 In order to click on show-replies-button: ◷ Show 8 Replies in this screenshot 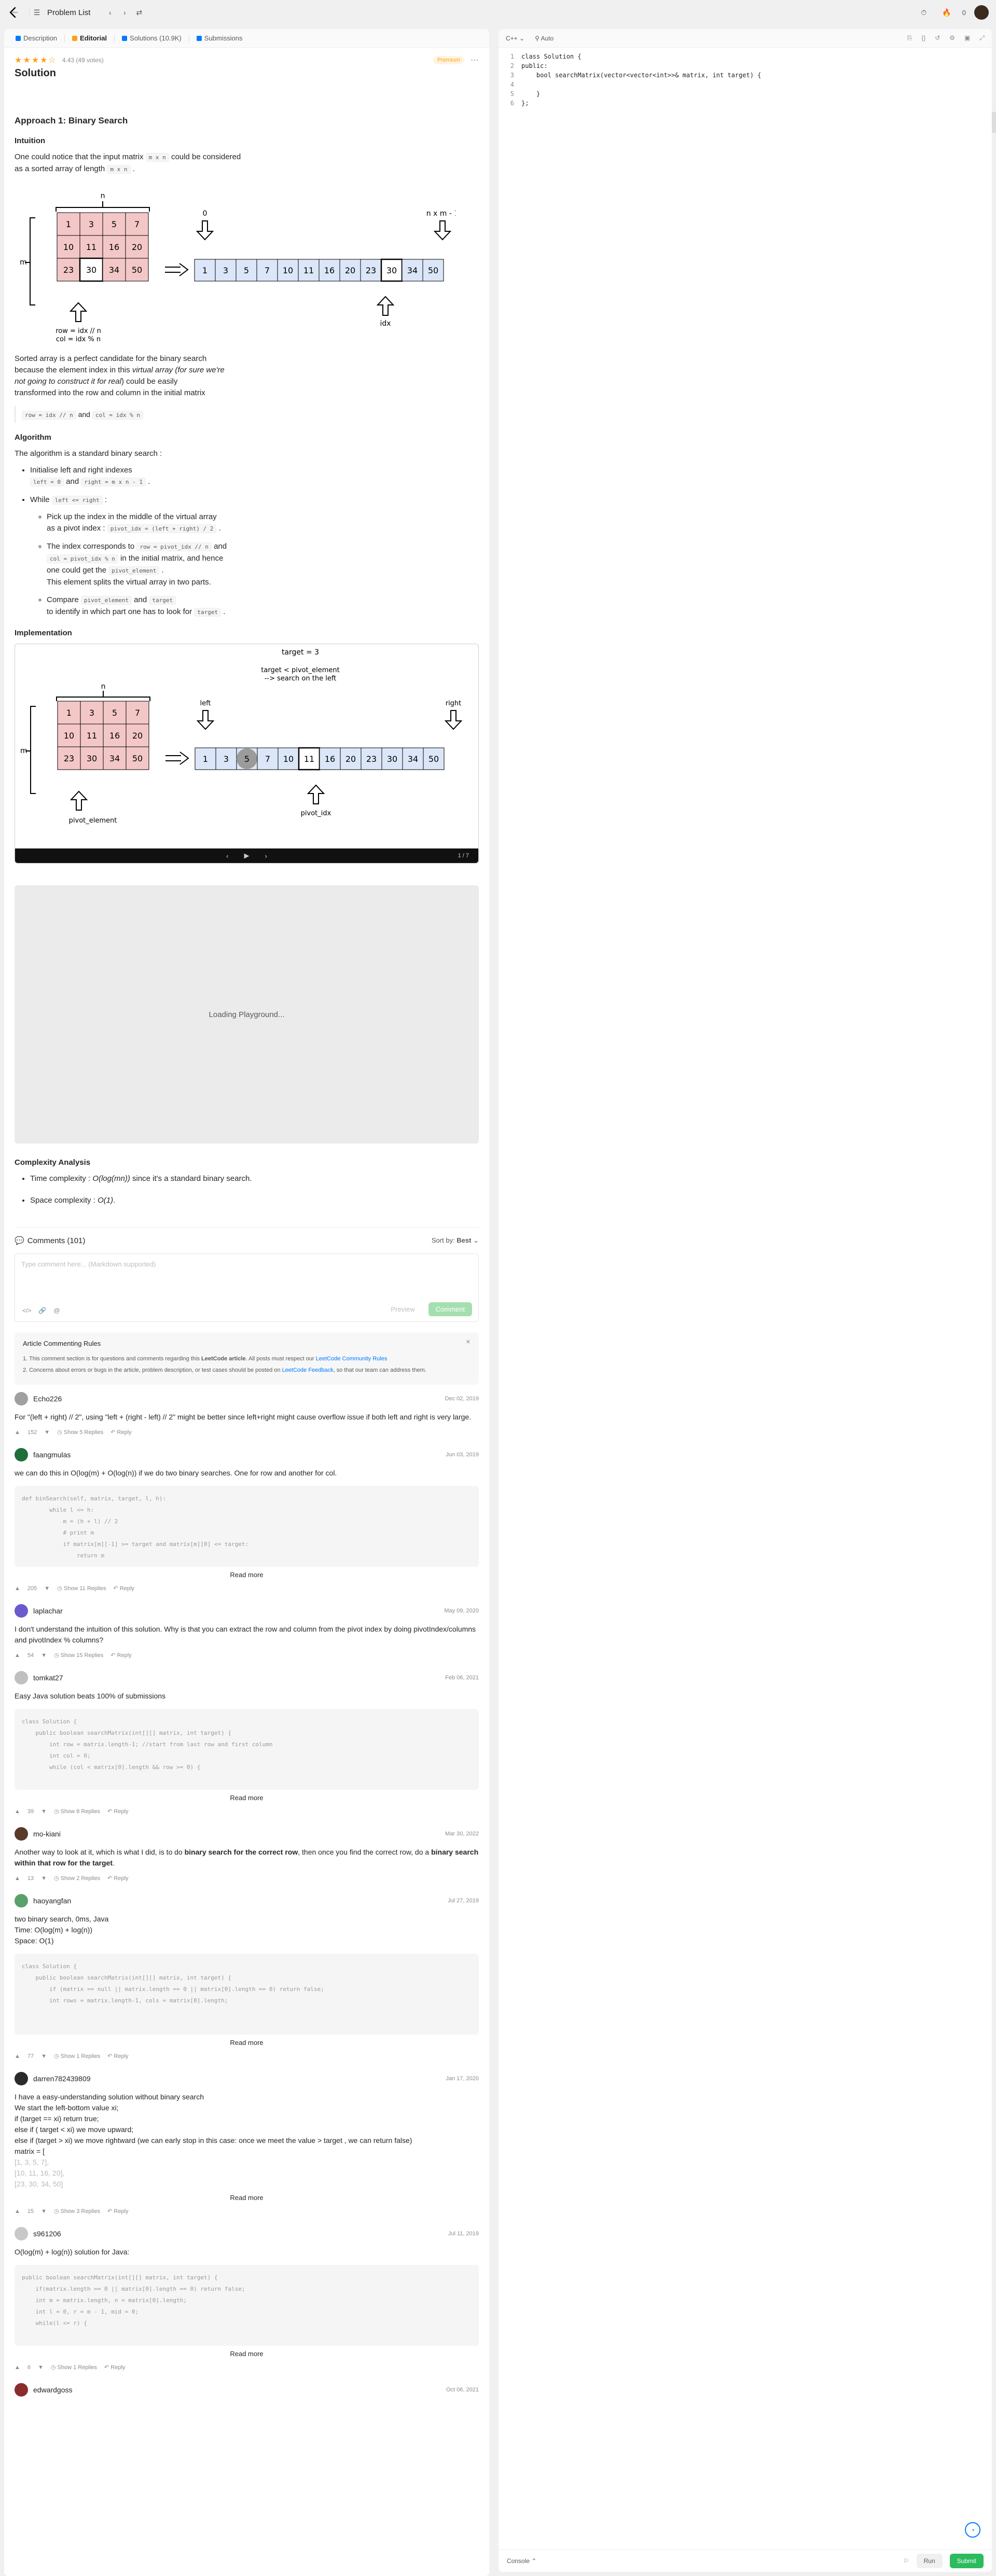, I will do `click(77, 1811)`.